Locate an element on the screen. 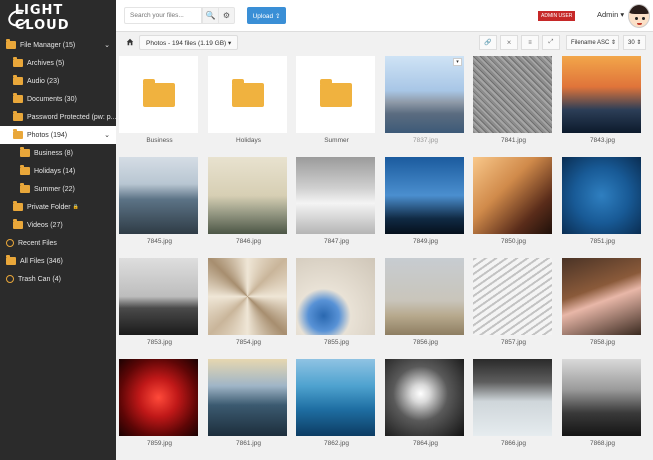  folder-tile: Business is located at coordinates (159, 101).